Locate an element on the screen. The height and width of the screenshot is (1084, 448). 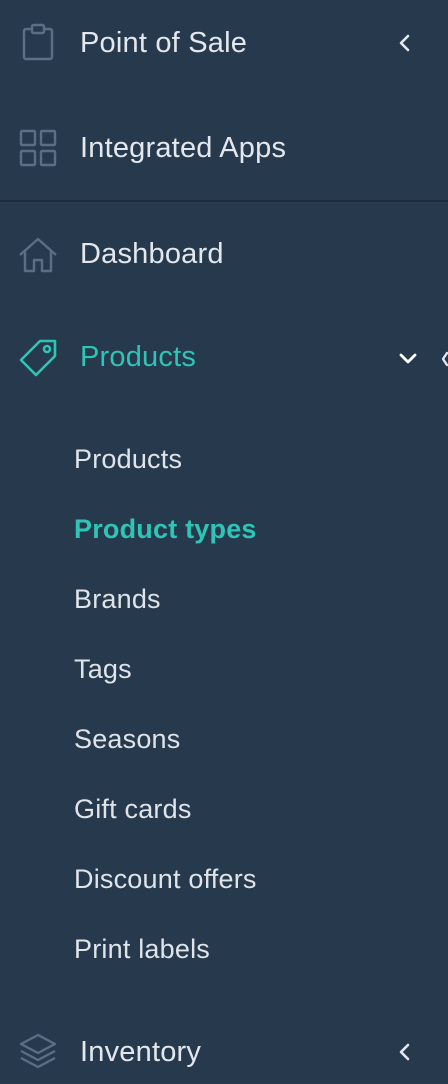
section-divider is located at coordinates (224, 201).